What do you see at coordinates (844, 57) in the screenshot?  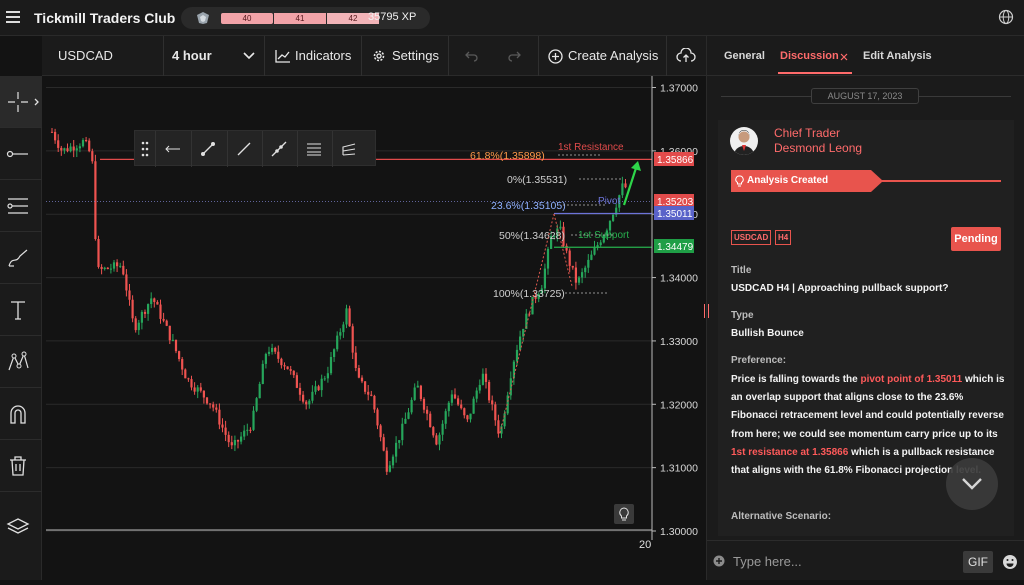 I see `close-icon` at bounding box center [844, 57].